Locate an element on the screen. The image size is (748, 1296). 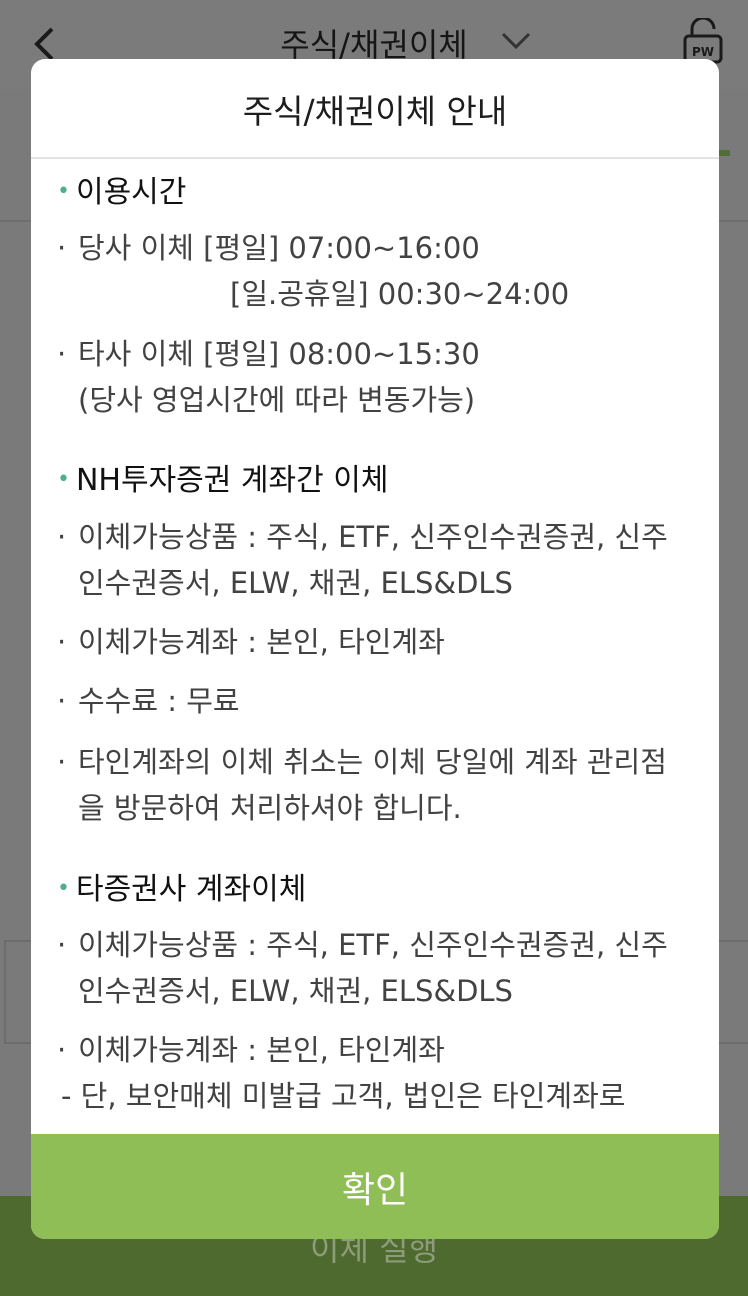
confirm-button: 확인 is located at coordinates (375, 1186).